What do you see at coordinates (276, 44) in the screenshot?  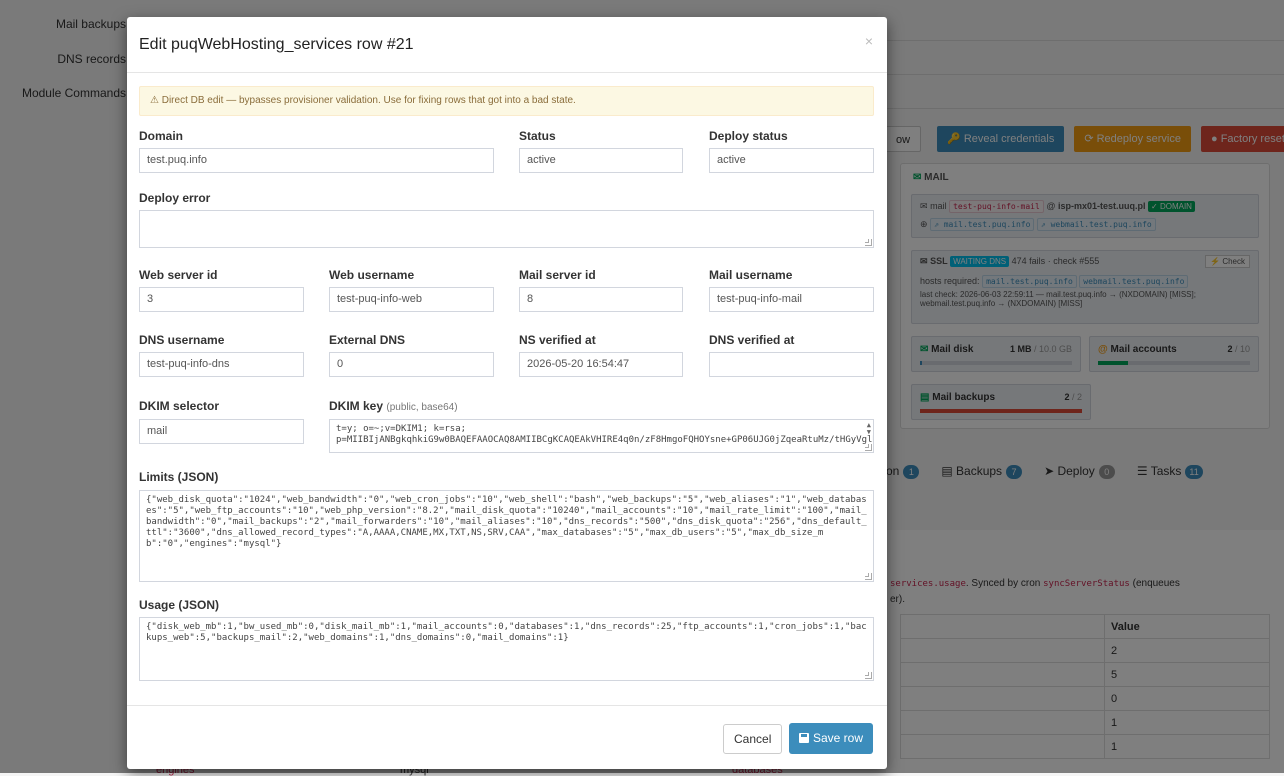 I see `modal-title: Edit puqWebHosting_services row #21` at bounding box center [276, 44].